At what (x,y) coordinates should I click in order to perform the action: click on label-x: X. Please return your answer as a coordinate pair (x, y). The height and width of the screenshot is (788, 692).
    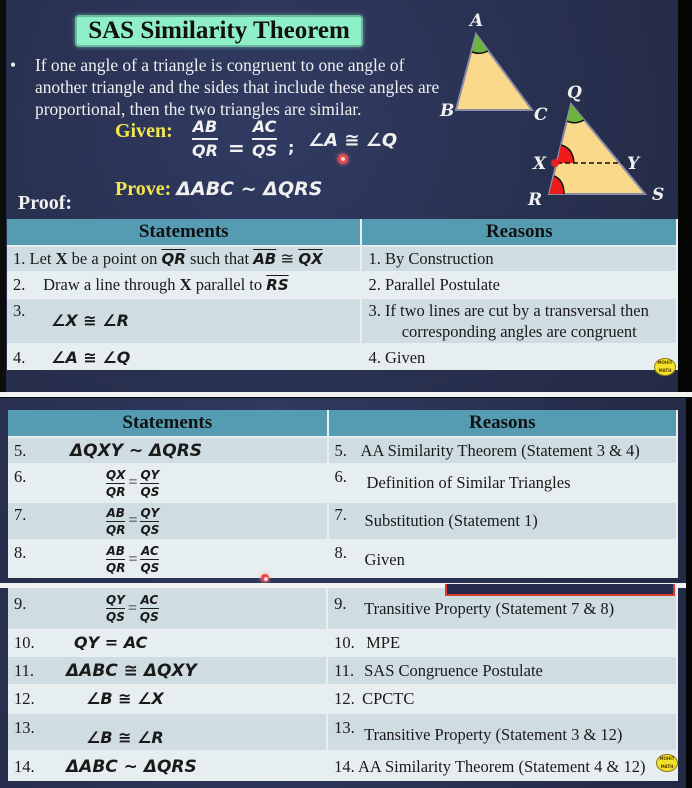
    Looking at the image, I should click on (539, 164).